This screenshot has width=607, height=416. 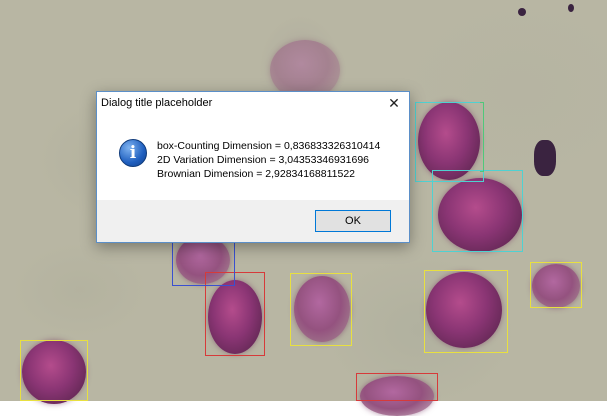 I want to click on info-icon: i, so click(x=133, y=153).